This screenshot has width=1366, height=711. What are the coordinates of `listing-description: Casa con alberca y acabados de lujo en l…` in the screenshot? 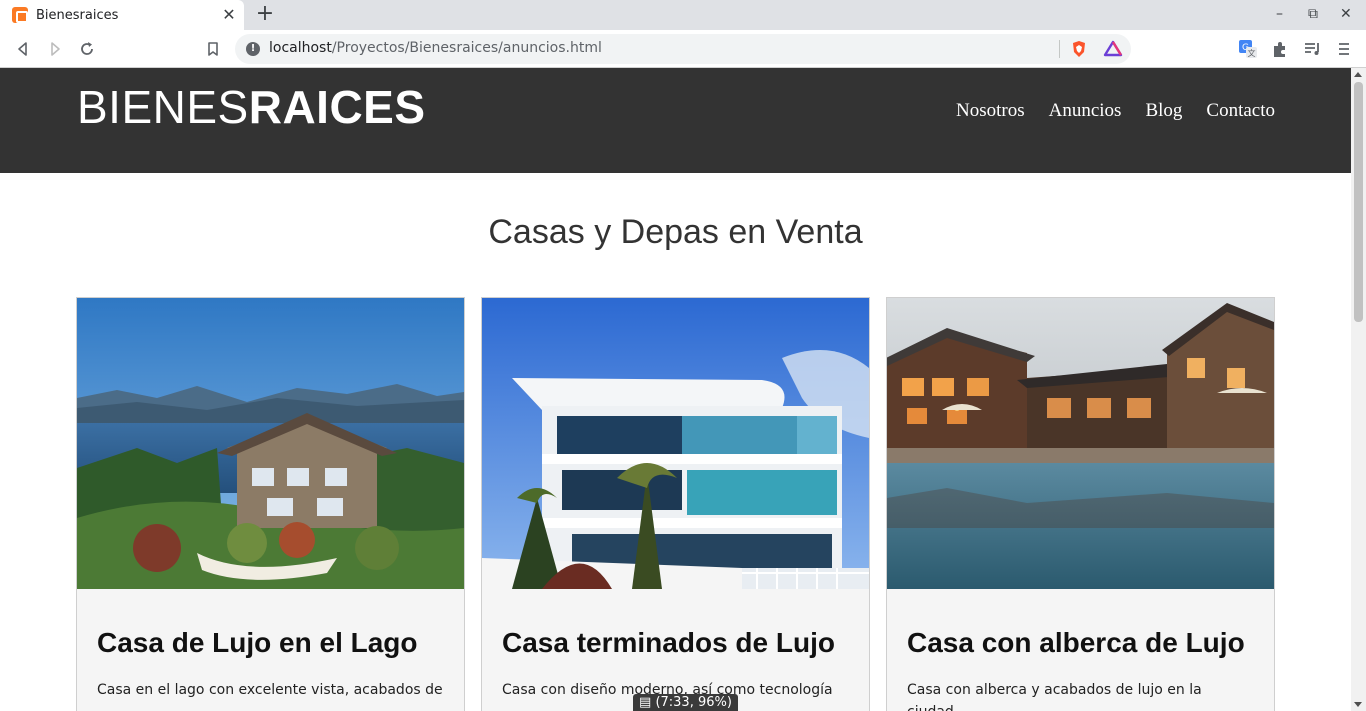 It's located at (1054, 696).